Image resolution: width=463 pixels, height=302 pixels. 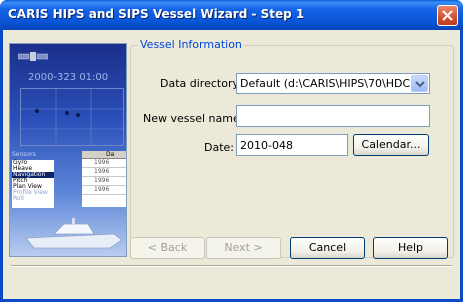 I want to click on side-date-text: 2000-323 01:00, so click(x=68, y=77).